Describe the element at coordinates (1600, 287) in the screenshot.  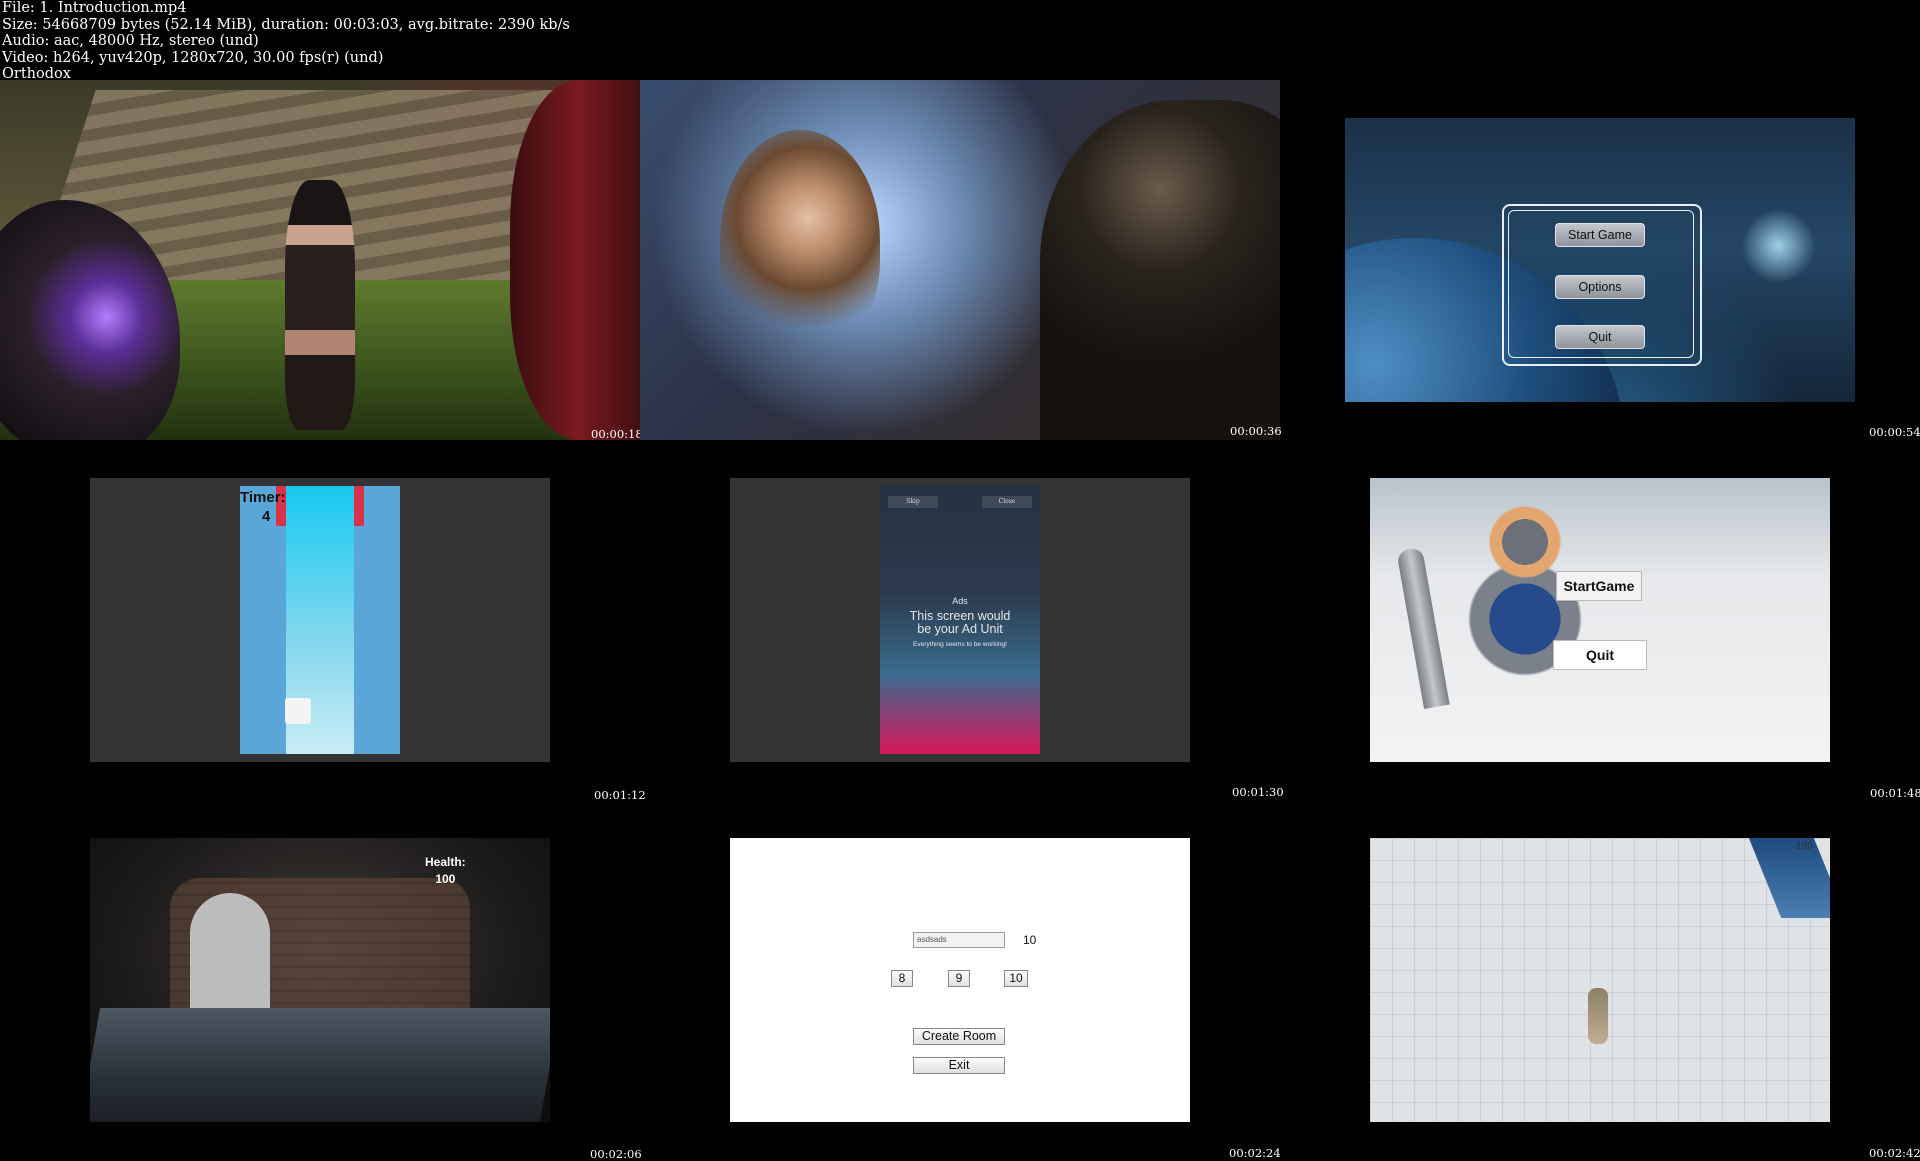
I see `options-button: Options` at that location.